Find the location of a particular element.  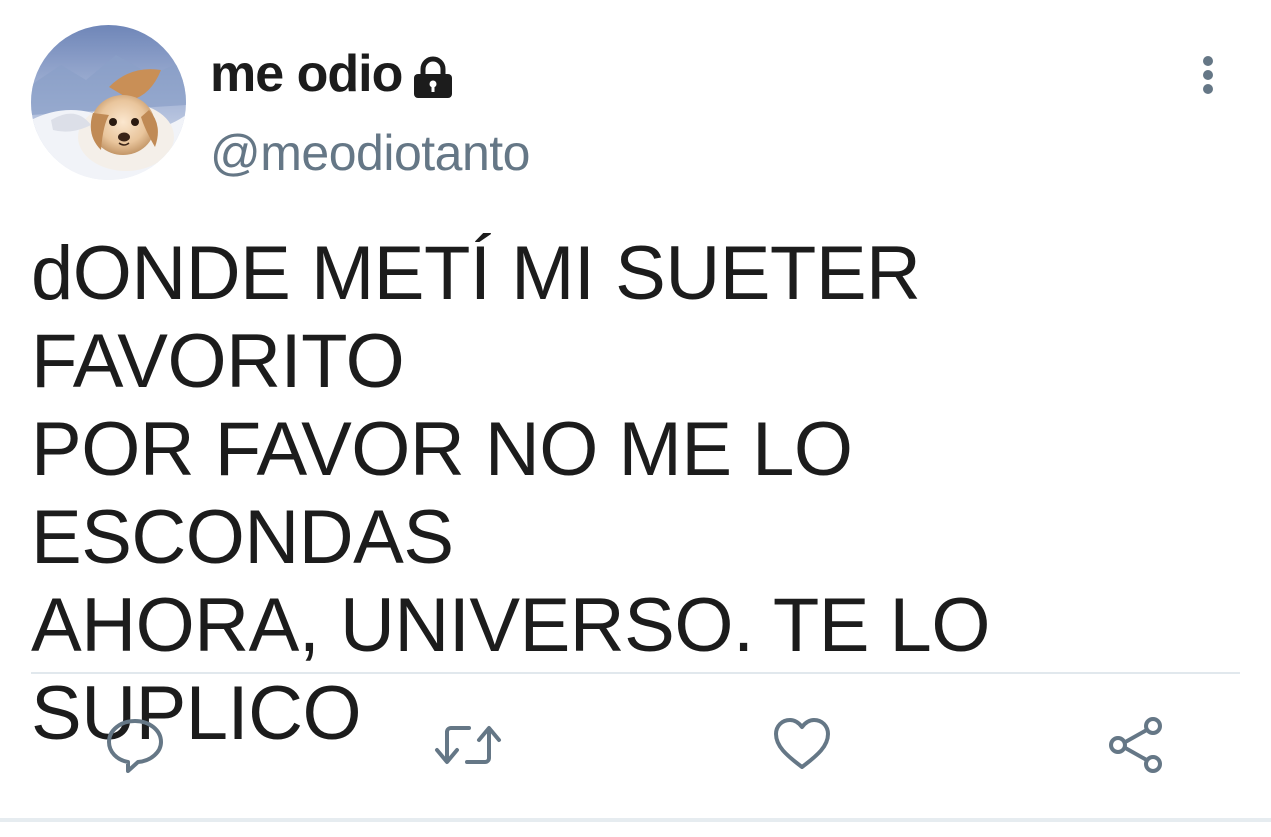

heart-icon is located at coordinates (802, 743).